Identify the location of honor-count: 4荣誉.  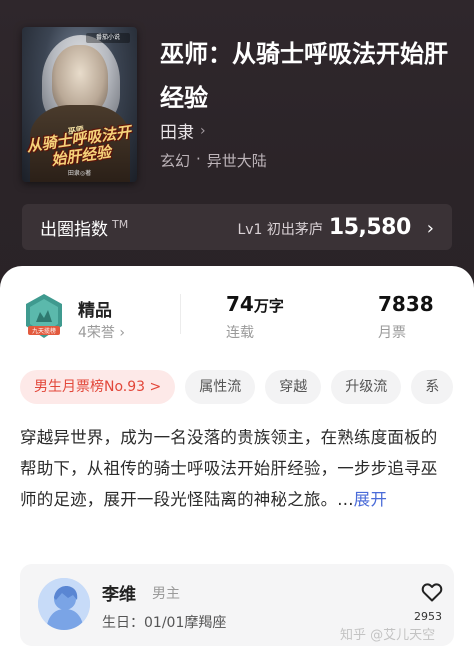
(96, 333).